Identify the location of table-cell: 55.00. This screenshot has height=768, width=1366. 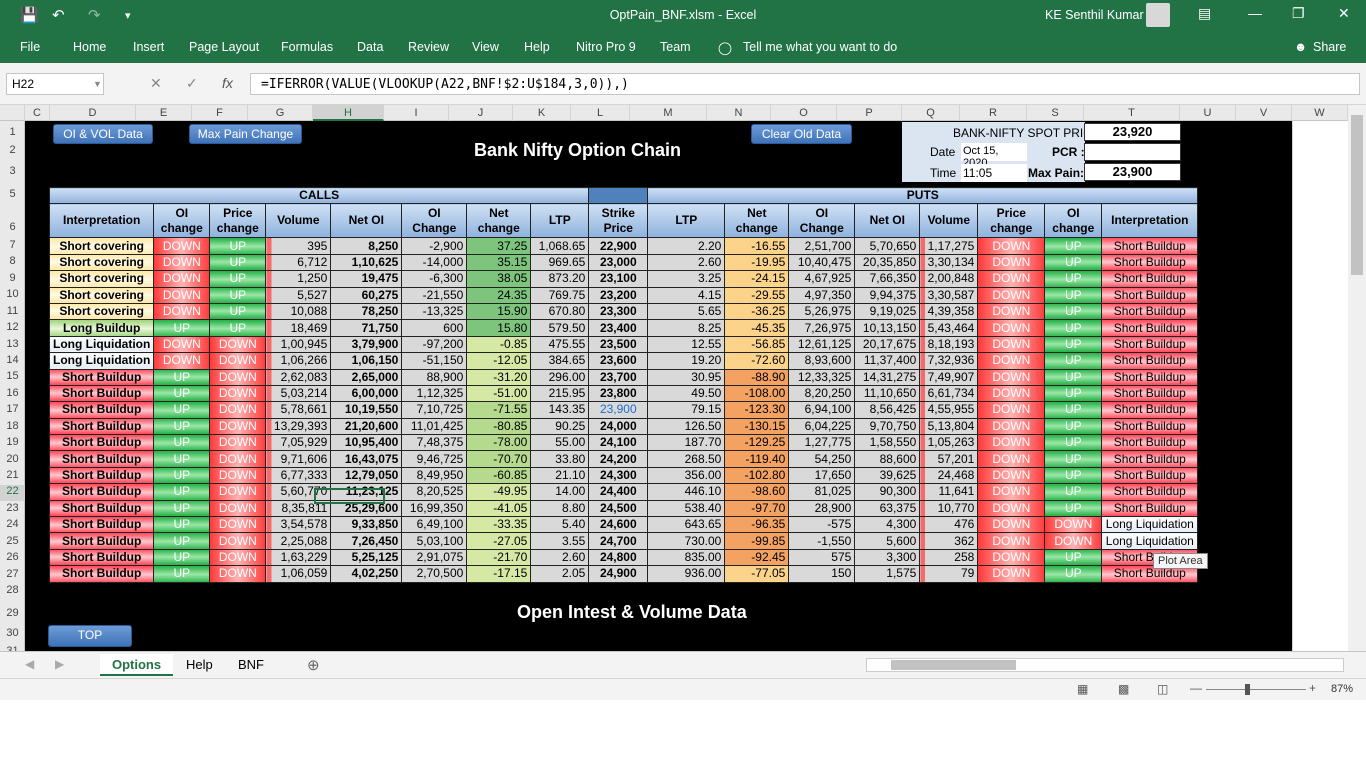
(560, 443).